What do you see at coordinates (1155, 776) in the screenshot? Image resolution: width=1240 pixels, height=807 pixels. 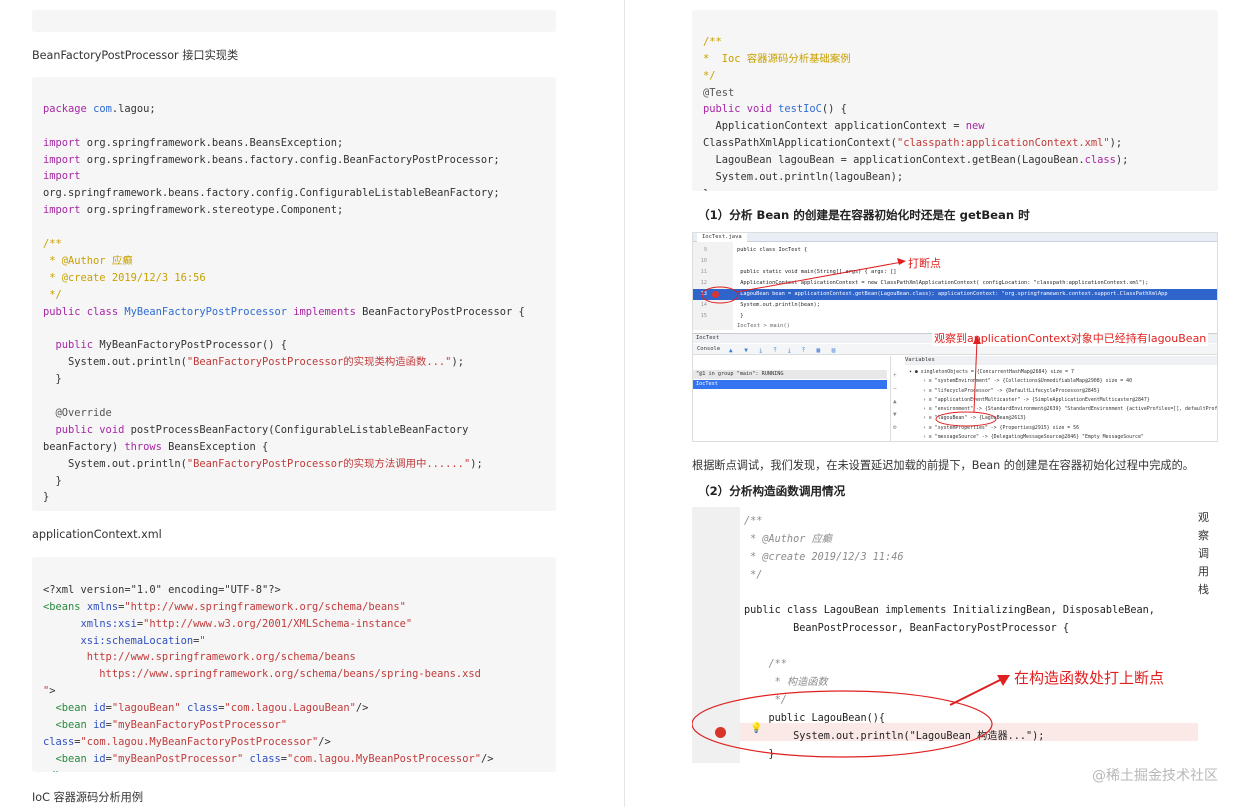 I see `watermark: @稀土掘金技术社区` at bounding box center [1155, 776].